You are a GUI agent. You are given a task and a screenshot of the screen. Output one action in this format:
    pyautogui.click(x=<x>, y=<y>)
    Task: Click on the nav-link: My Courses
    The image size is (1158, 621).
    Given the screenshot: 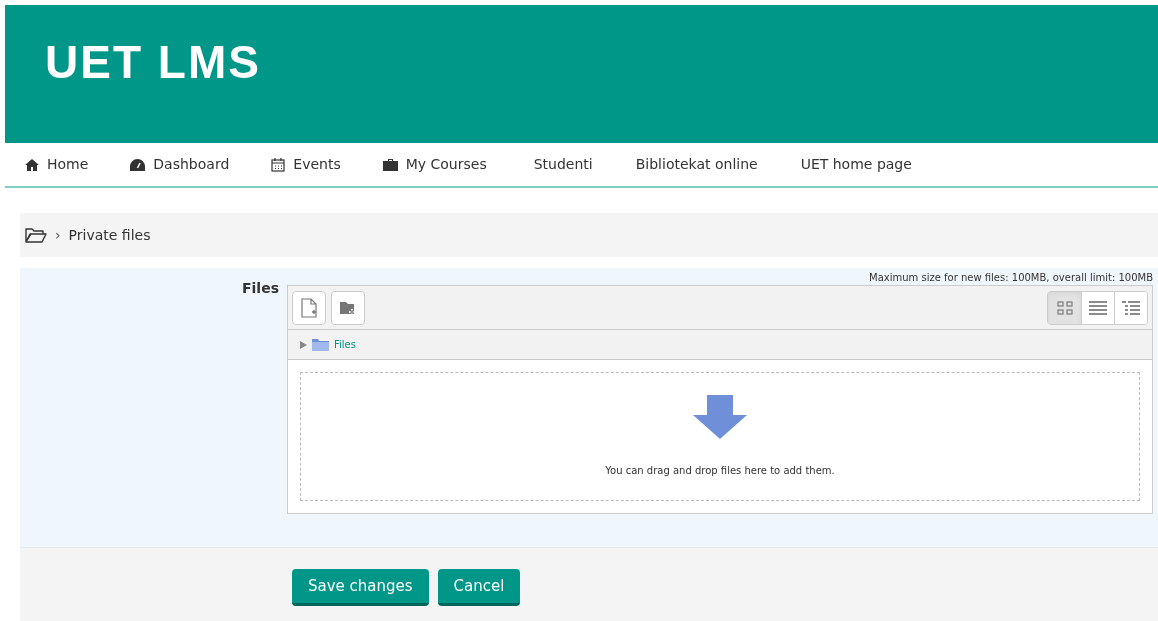 What is the action you would take?
    pyautogui.click(x=434, y=164)
    